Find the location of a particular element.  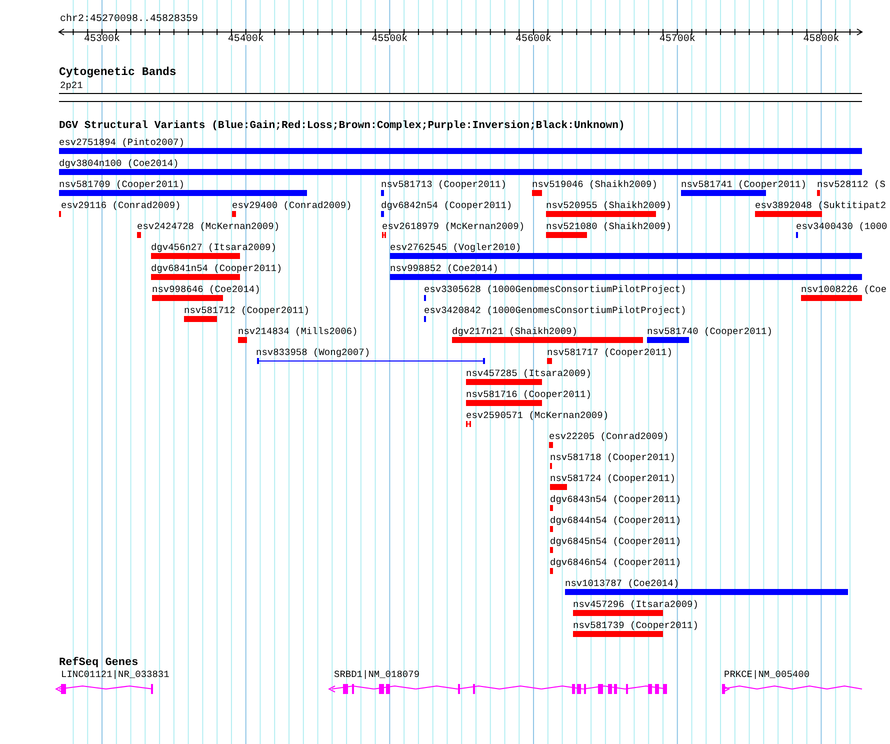

variant-label: nsv581724 (Cooper2011) is located at coordinates (613, 479).